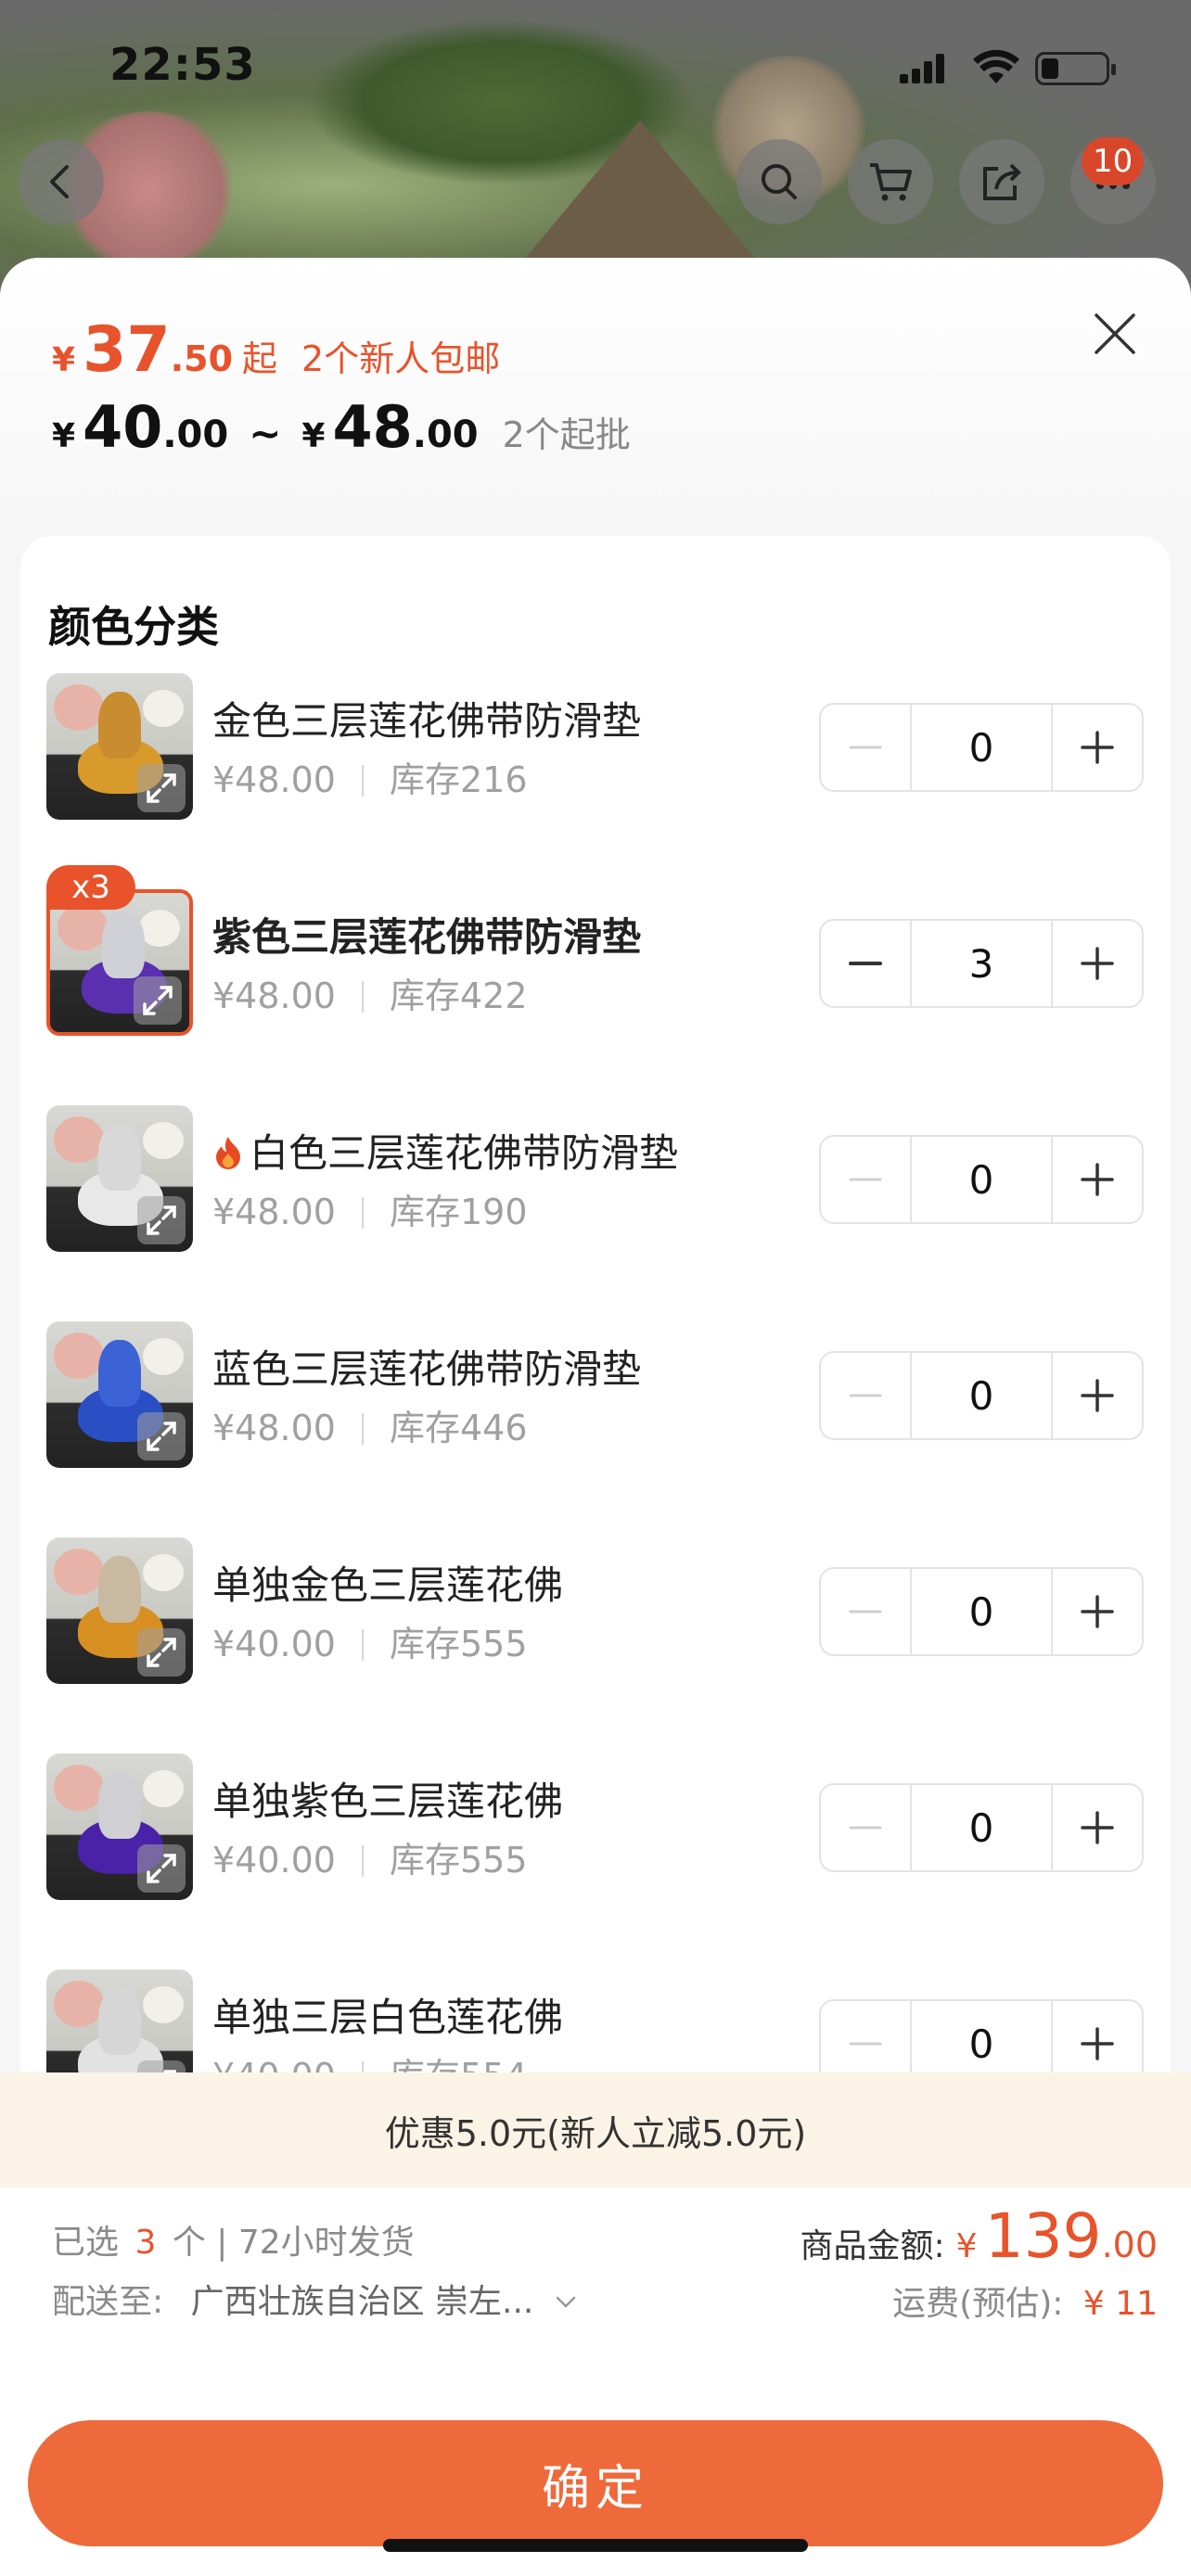  What do you see at coordinates (427, 937) in the screenshot?
I see `sku-name-text: 紫色三层莲花佛带防滑垫` at bounding box center [427, 937].